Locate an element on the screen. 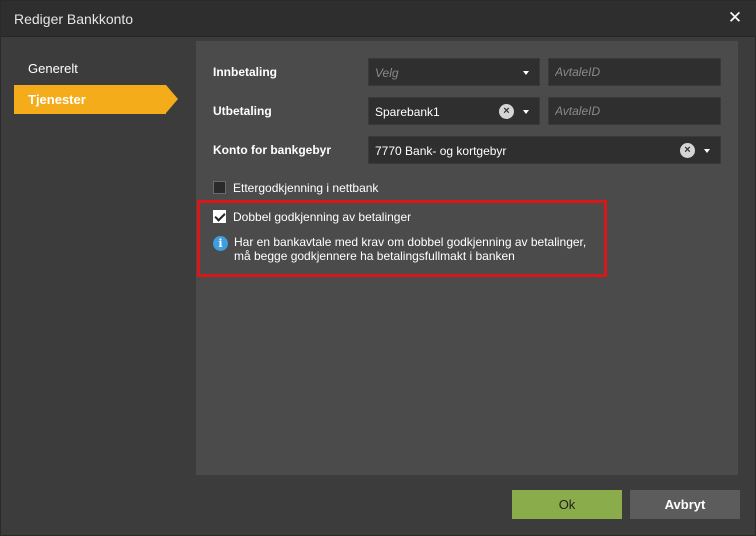 The image size is (756, 536). innbetaling-avtaleid-input is located at coordinates (634, 72).